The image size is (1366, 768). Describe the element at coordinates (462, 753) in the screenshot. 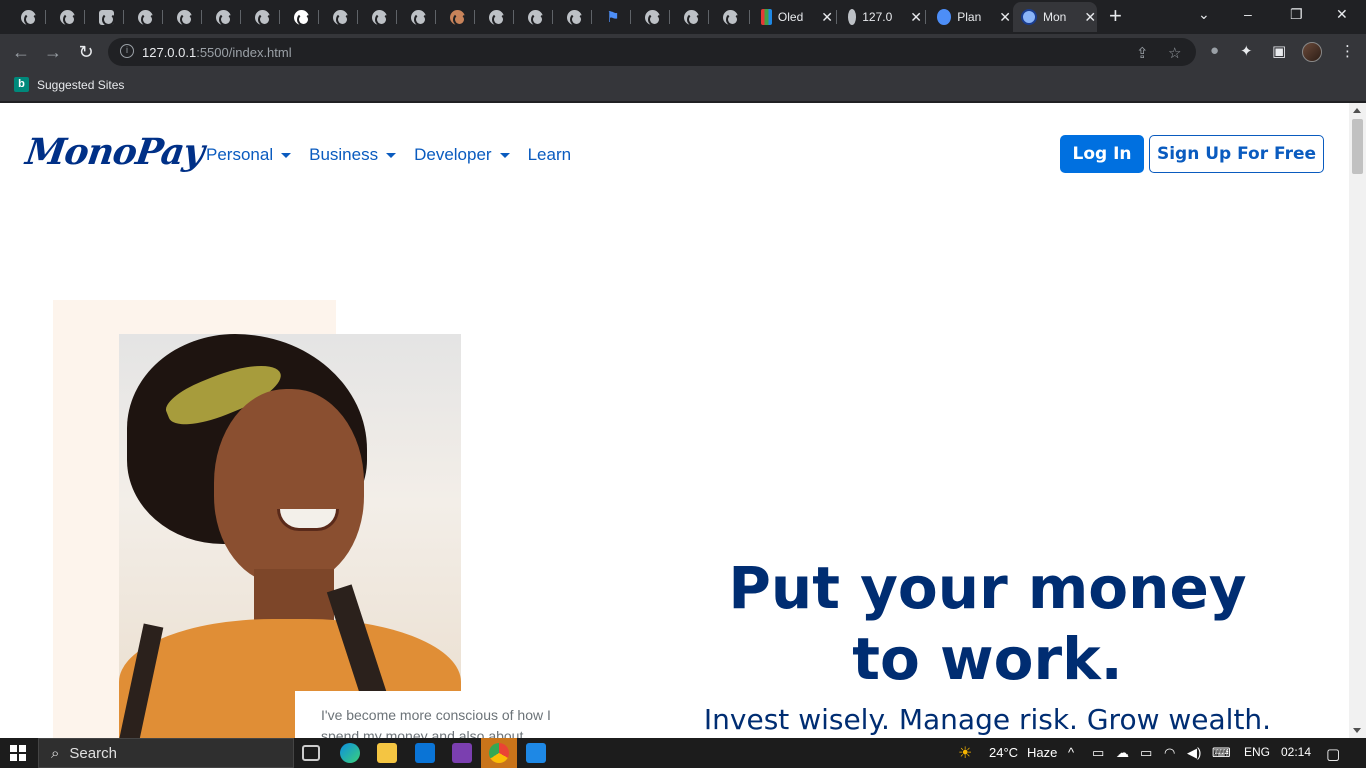

I see `onenote-icon` at that location.